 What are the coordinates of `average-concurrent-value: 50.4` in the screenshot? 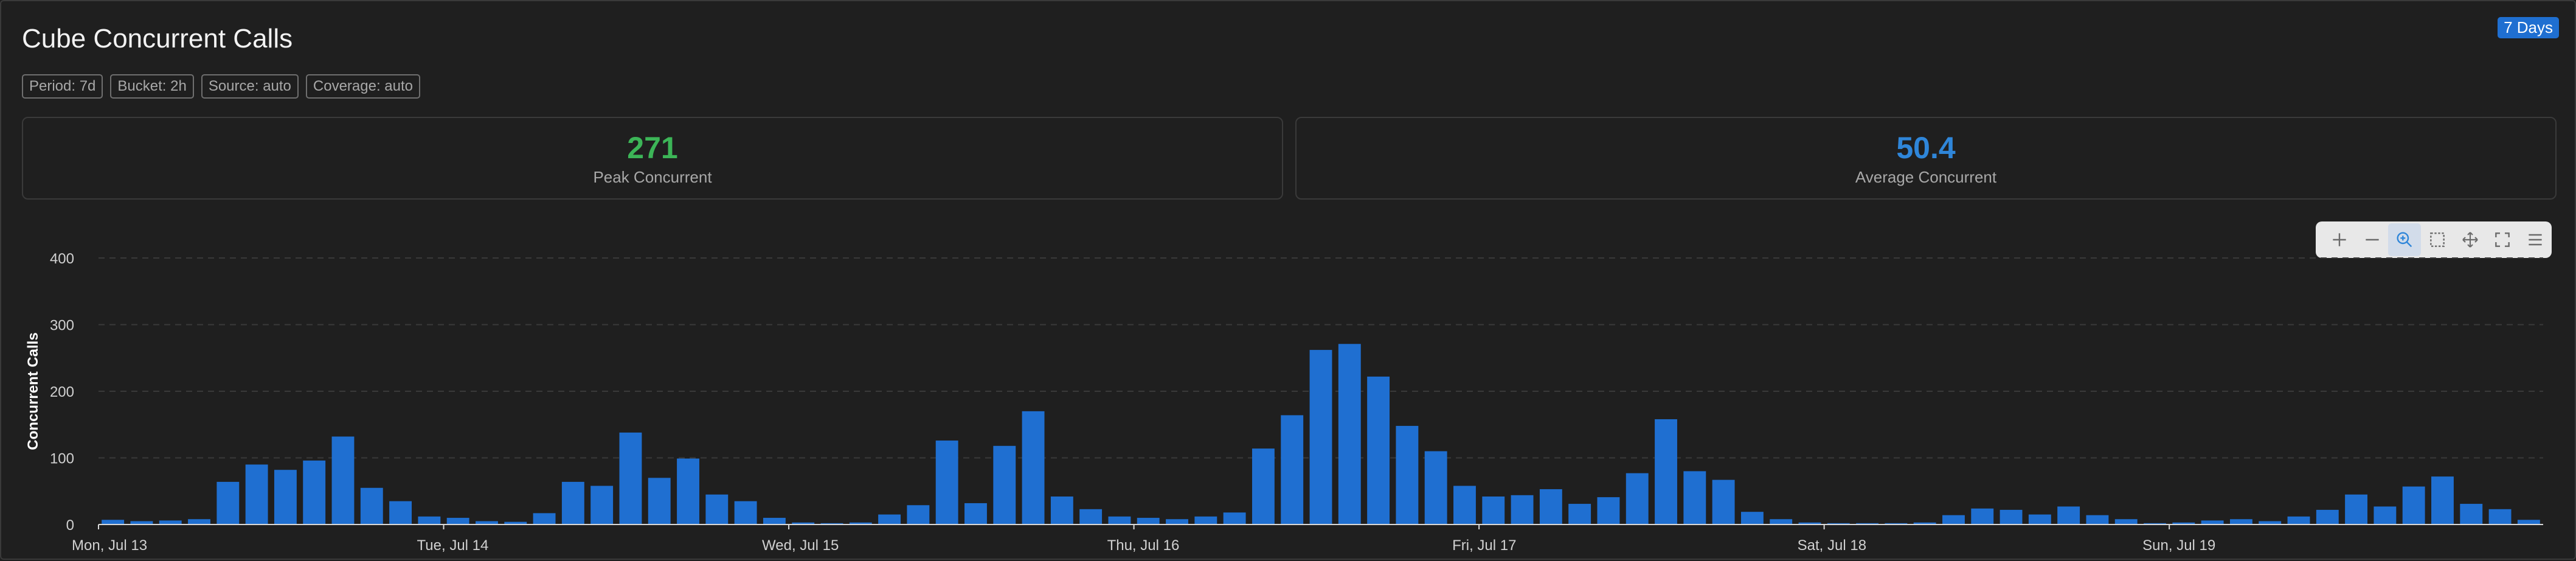 It's located at (1926, 148).